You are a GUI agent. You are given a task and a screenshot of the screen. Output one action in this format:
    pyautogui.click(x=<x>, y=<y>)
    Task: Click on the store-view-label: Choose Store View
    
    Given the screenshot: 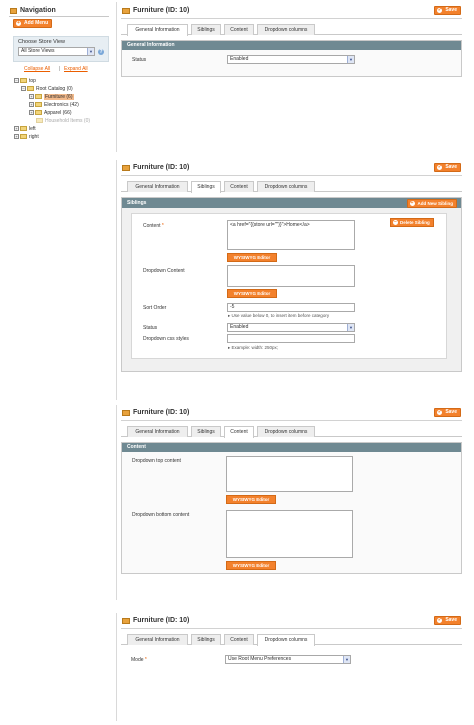 What is the action you would take?
    pyautogui.click(x=41, y=42)
    